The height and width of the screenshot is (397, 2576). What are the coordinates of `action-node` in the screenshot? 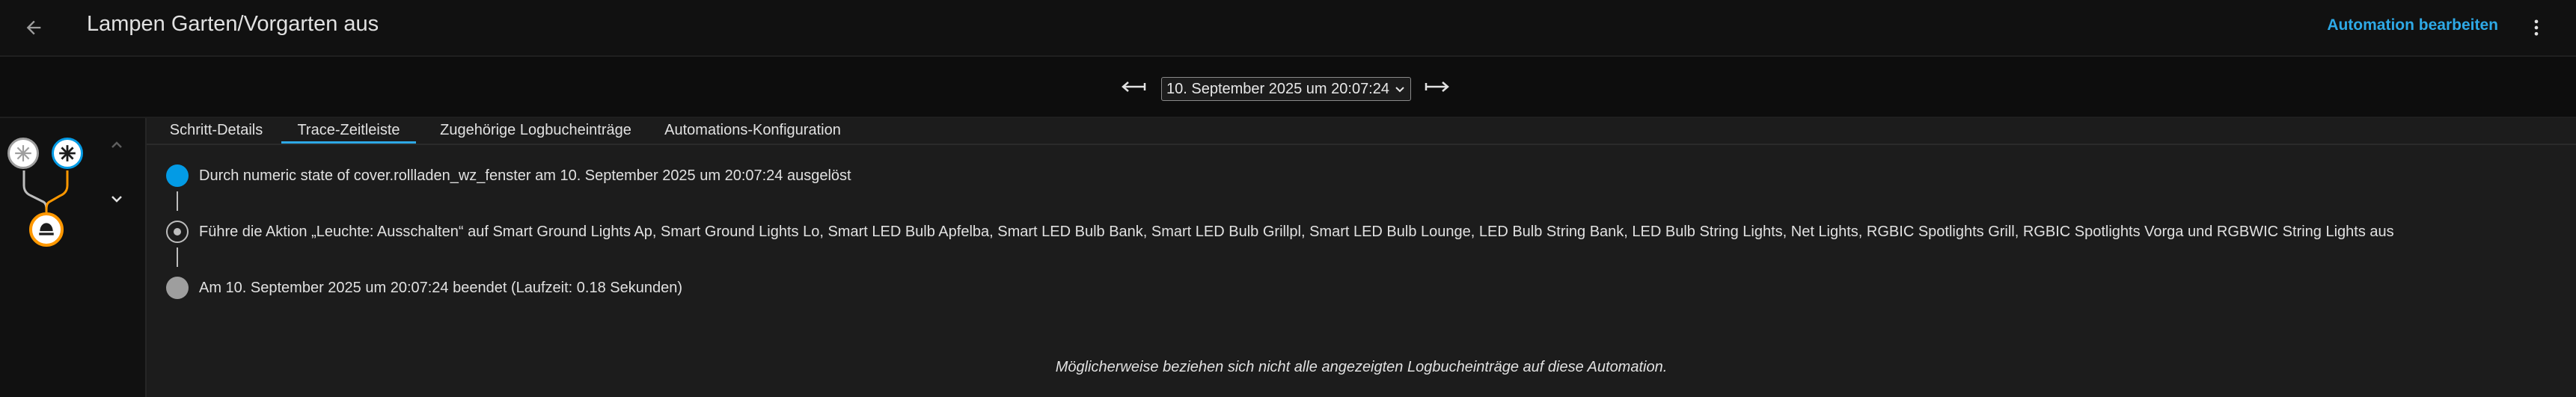 It's located at (46, 229).